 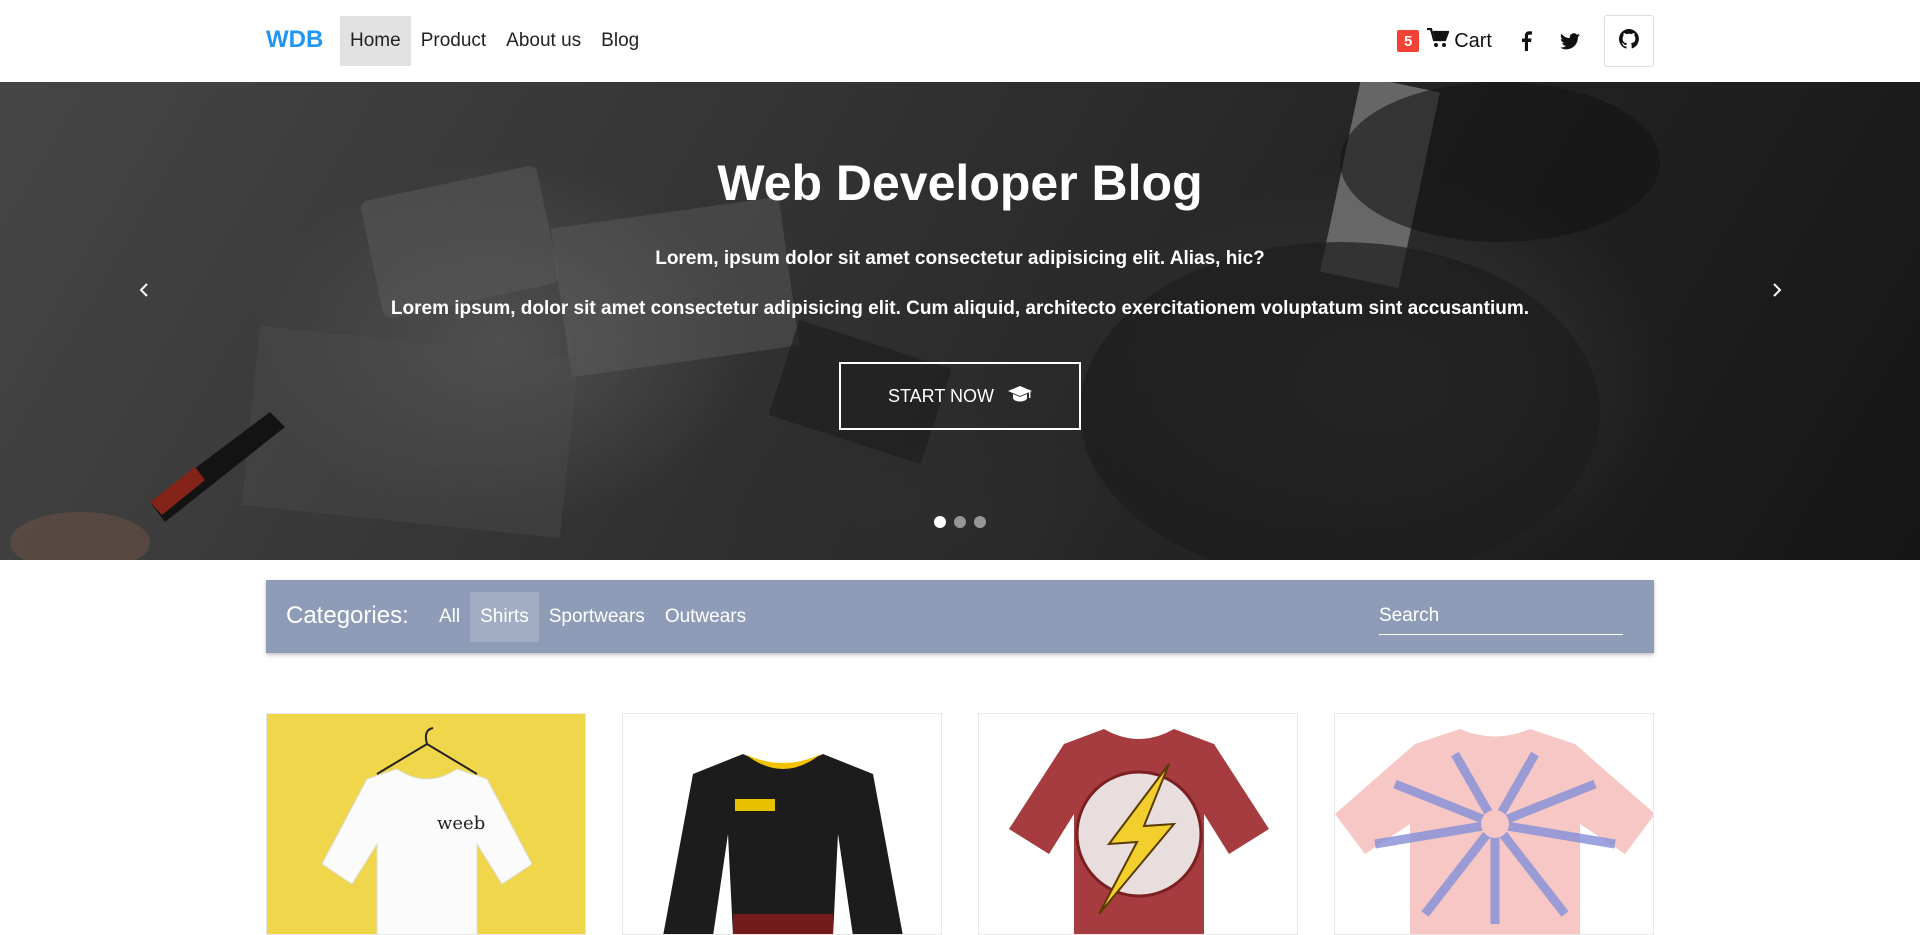 I want to click on product-card-tie-dye-tshirt, so click(x=1494, y=824).